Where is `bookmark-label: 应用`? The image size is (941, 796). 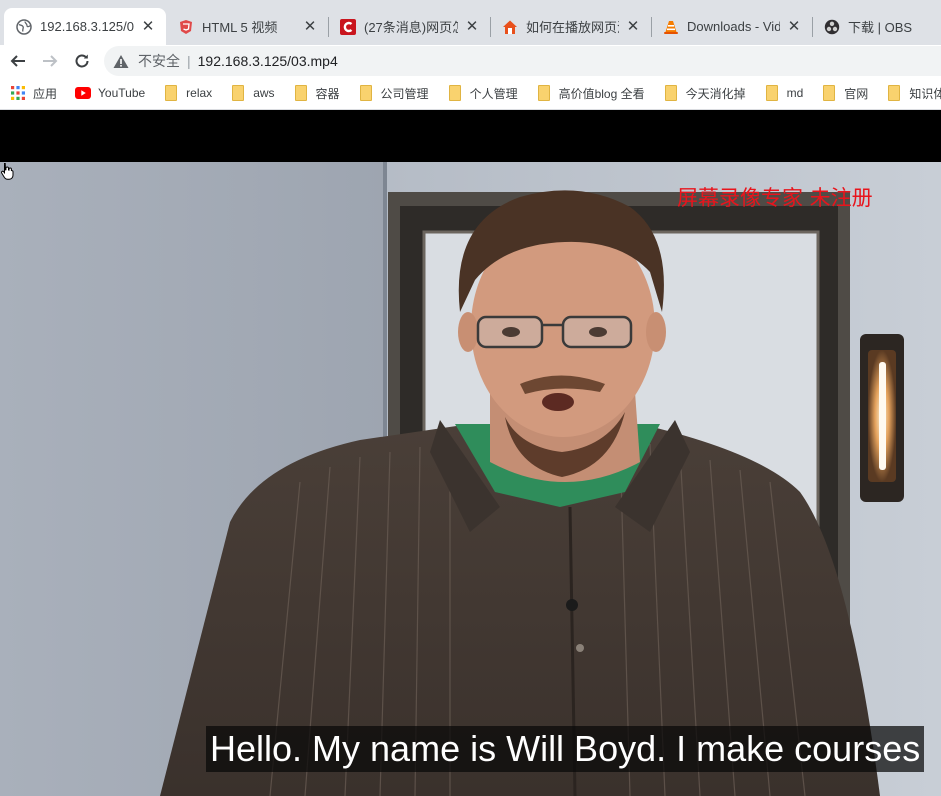 bookmark-label: 应用 is located at coordinates (45, 93).